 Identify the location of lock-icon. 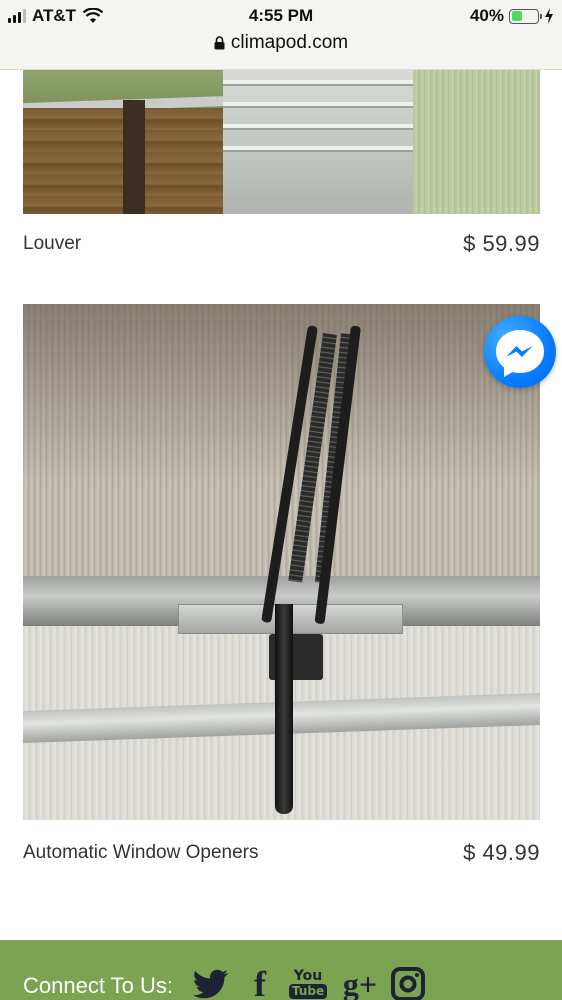
(219, 43).